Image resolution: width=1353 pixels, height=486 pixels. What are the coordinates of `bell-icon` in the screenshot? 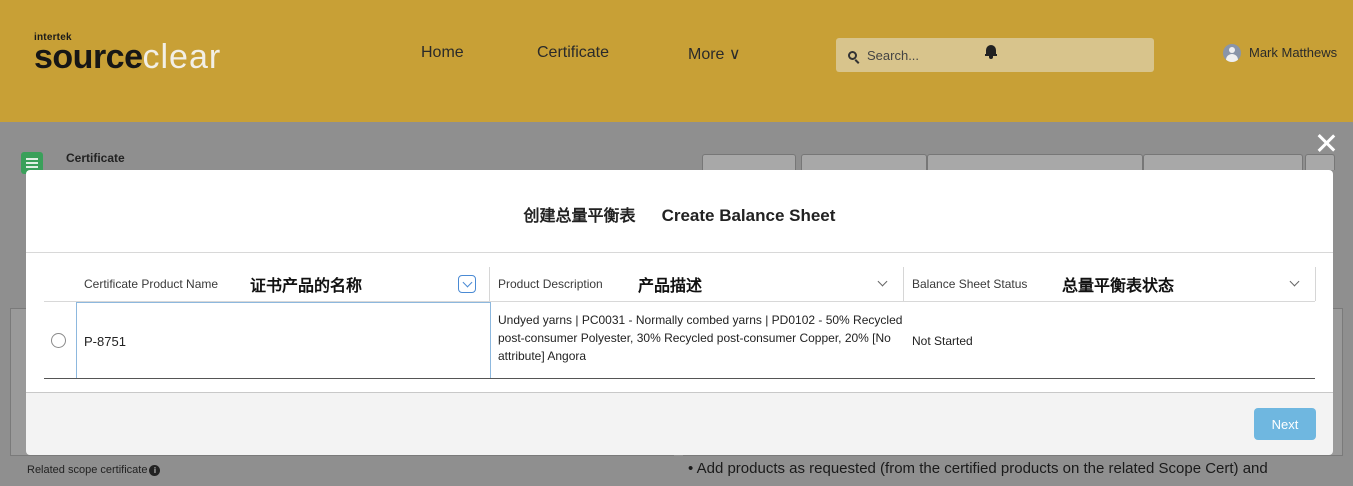 It's located at (991, 52).